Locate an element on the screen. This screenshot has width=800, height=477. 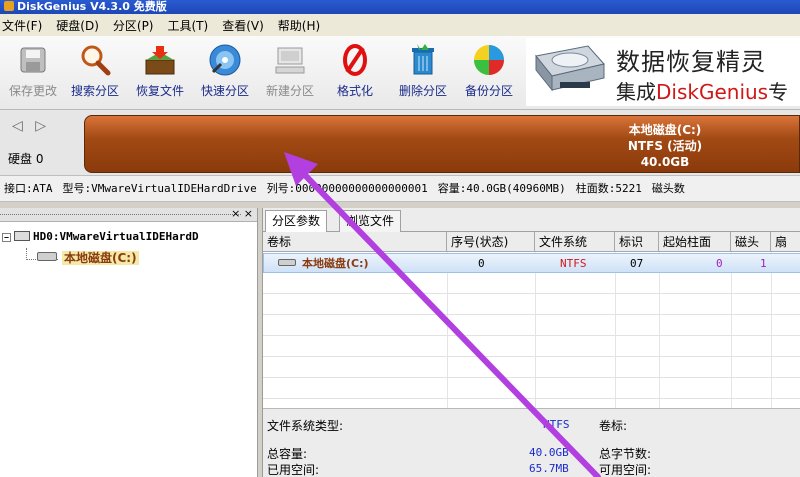
quick-partition-button: 快速分区 is located at coordinates (225, 70).